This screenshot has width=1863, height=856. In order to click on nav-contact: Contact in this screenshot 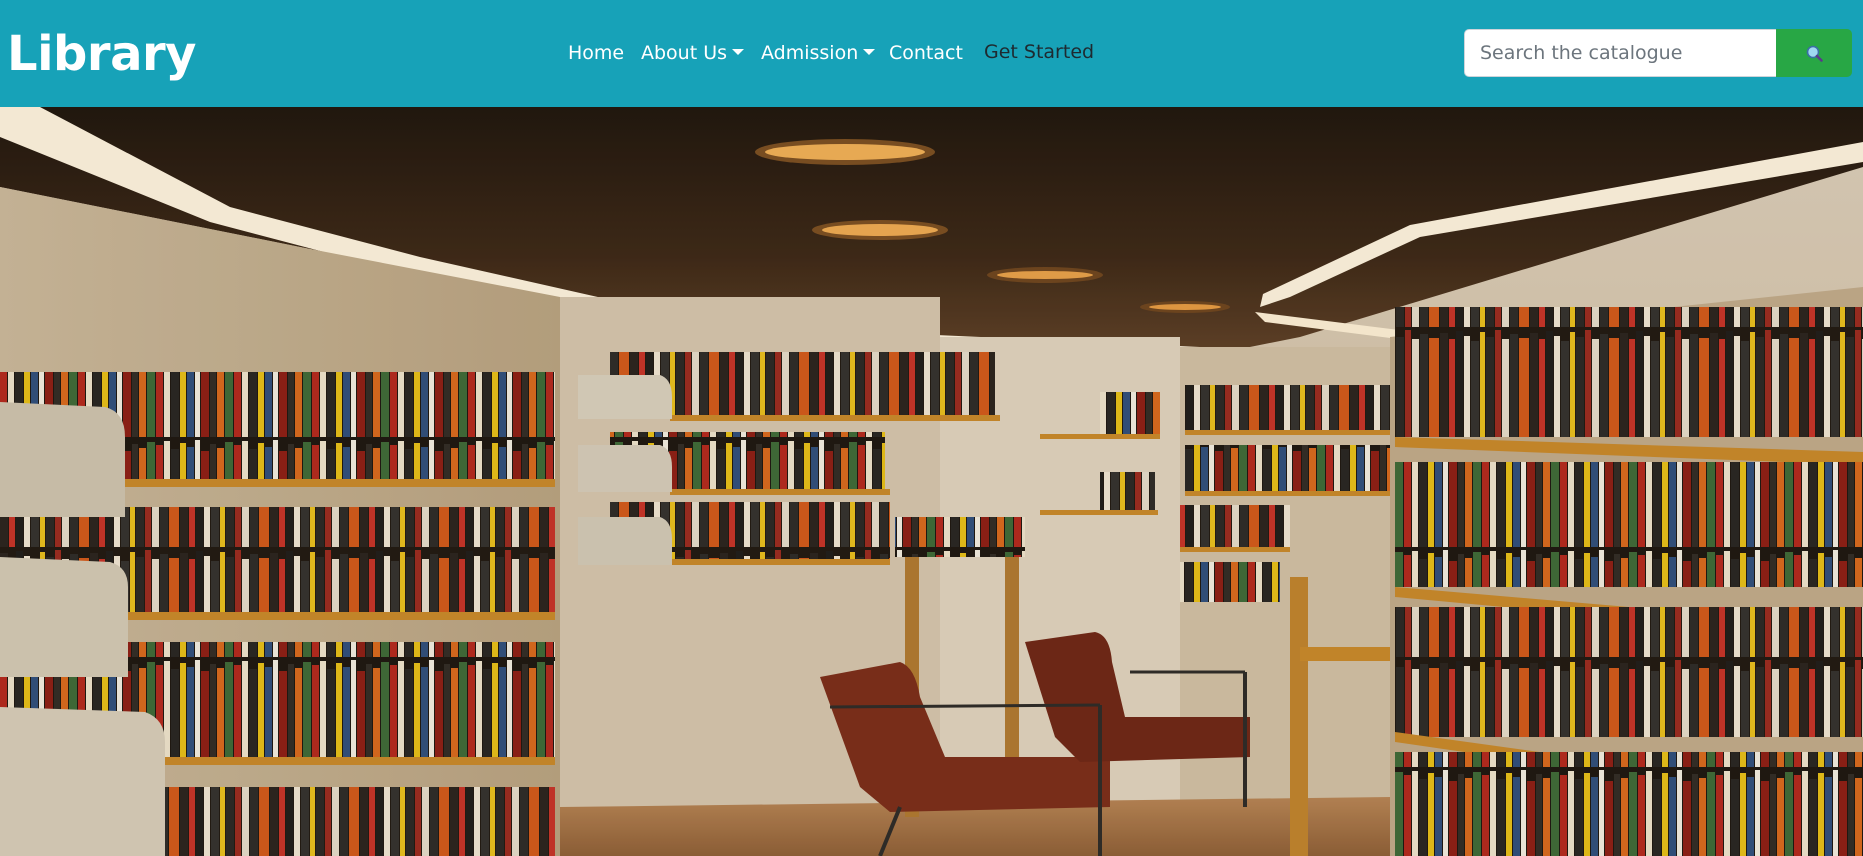, I will do `click(926, 53)`.